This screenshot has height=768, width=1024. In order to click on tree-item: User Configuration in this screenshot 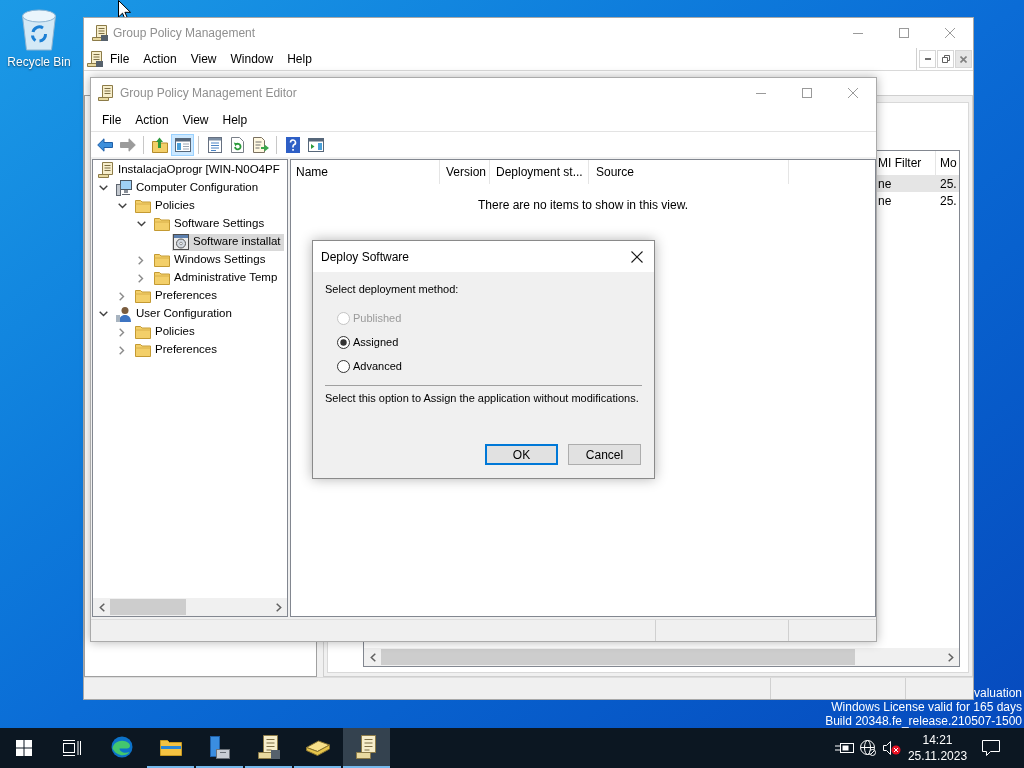, I will do `click(175, 314)`.